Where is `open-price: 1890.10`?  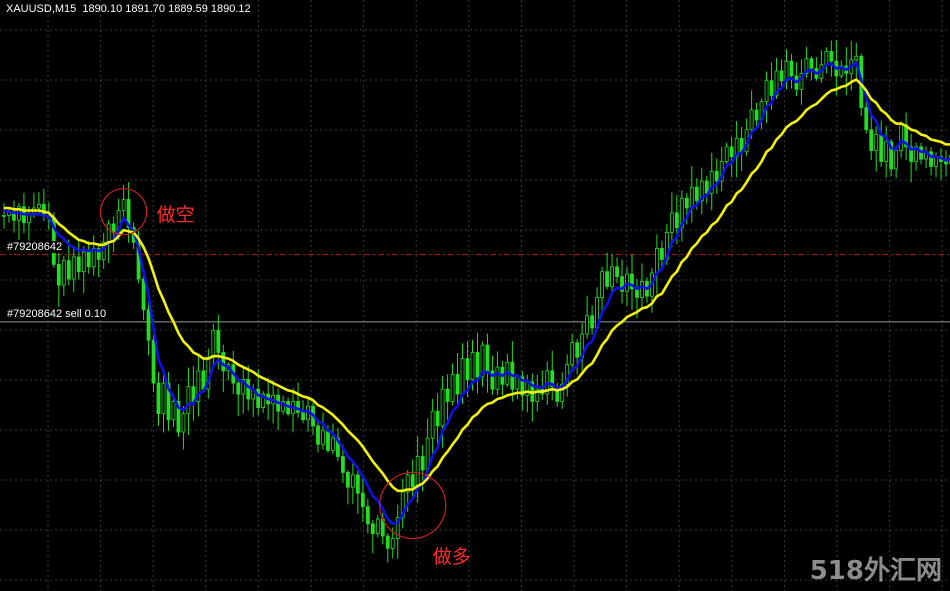 open-price: 1890.10 is located at coordinates (102, 9).